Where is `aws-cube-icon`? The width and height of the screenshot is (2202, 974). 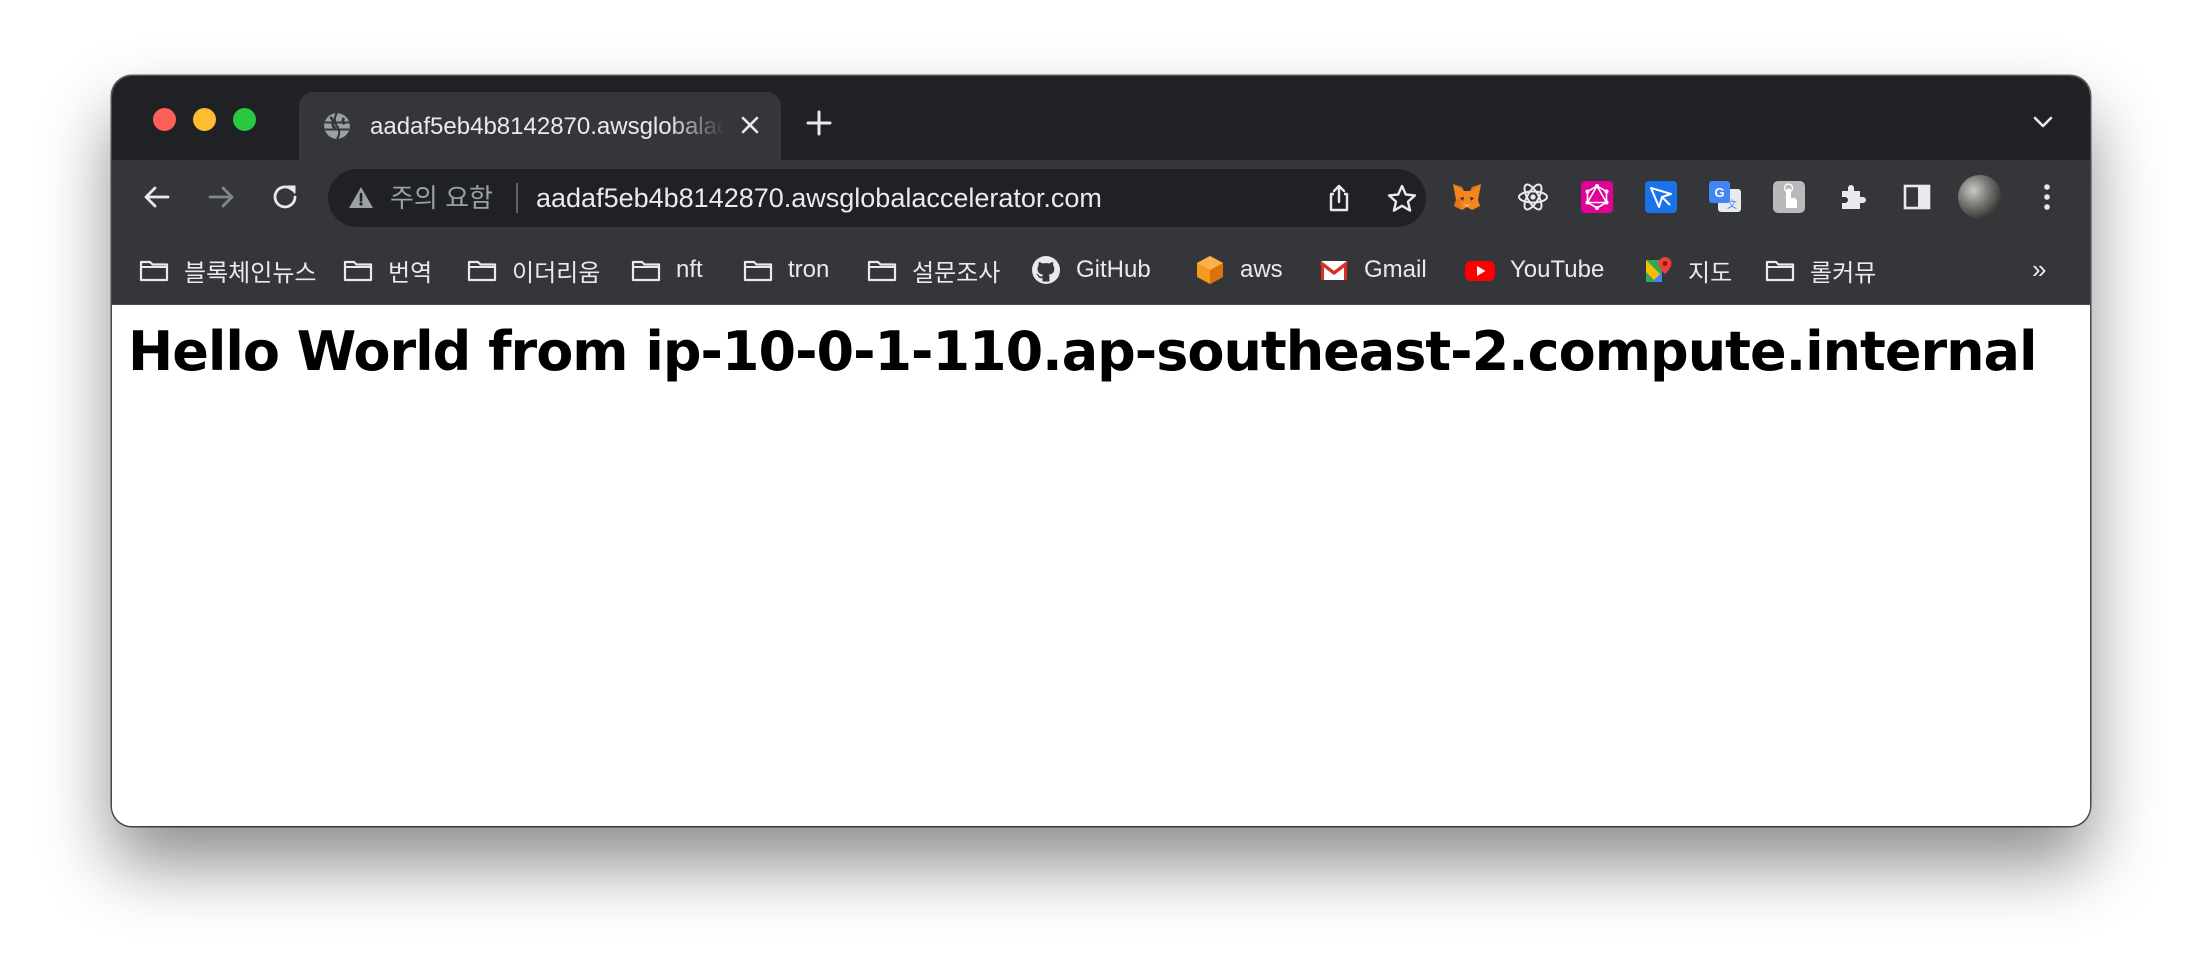
aws-cube-icon is located at coordinates (1210, 270).